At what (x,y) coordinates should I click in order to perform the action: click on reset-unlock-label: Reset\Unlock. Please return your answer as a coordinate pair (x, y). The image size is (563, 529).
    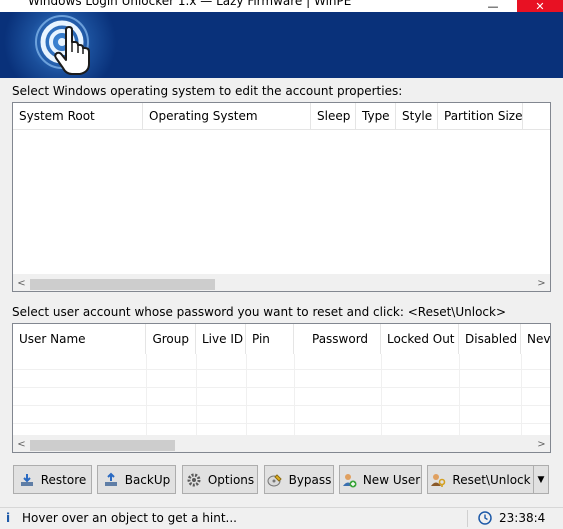
    Looking at the image, I should click on (491, 479).